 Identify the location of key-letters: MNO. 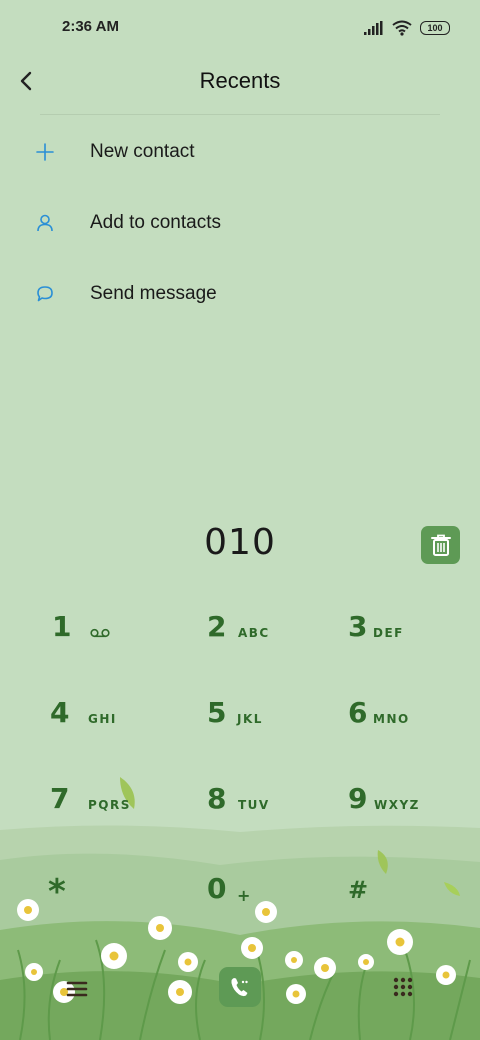
(391, 719).